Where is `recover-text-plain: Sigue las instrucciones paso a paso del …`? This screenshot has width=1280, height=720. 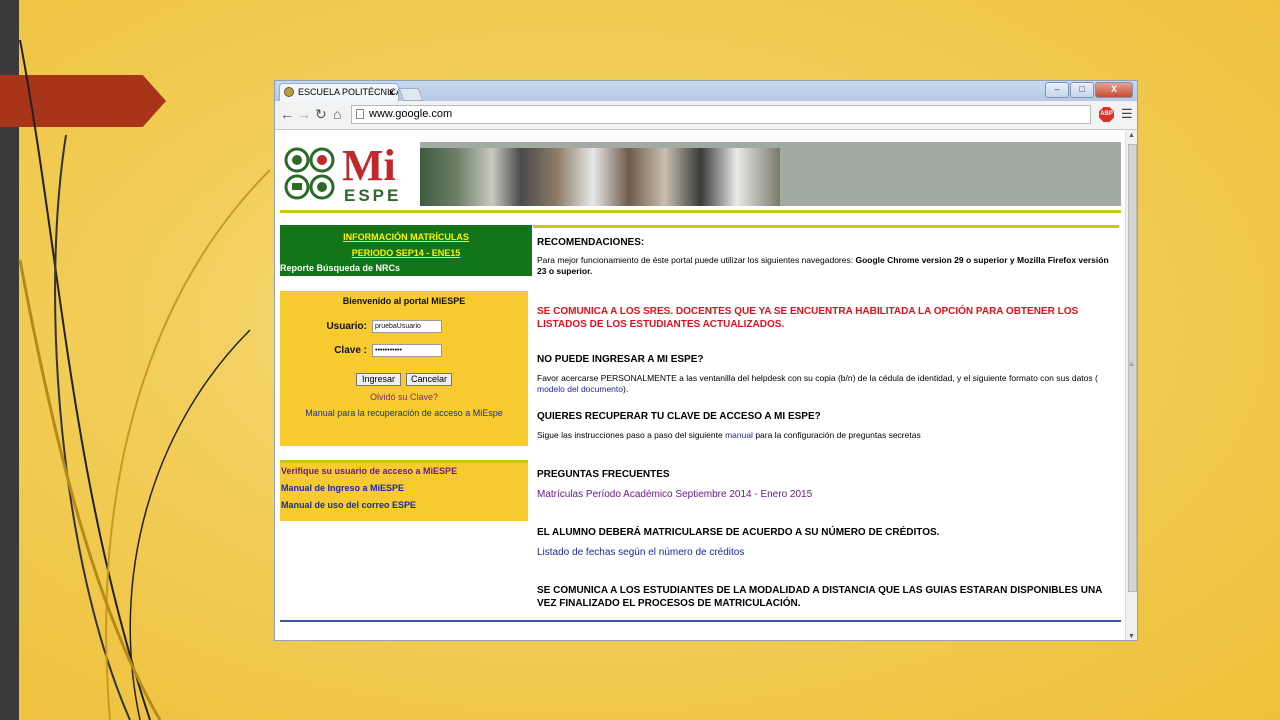
recover-text-plain: Sigue las instrucciones paso a paso del … is located at coordinates (631, 435).